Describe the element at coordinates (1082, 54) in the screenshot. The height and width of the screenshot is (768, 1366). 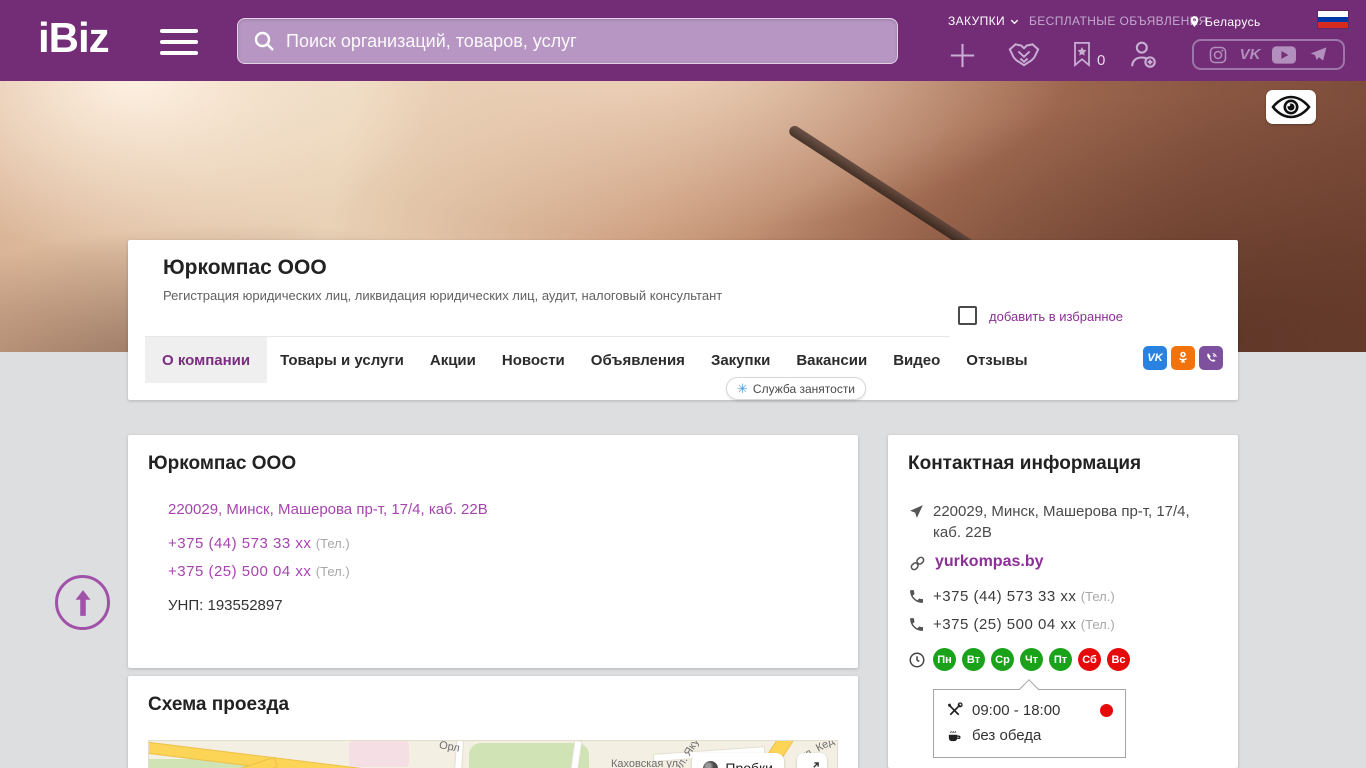
I see `favorites-bookmark-icon` at that location.